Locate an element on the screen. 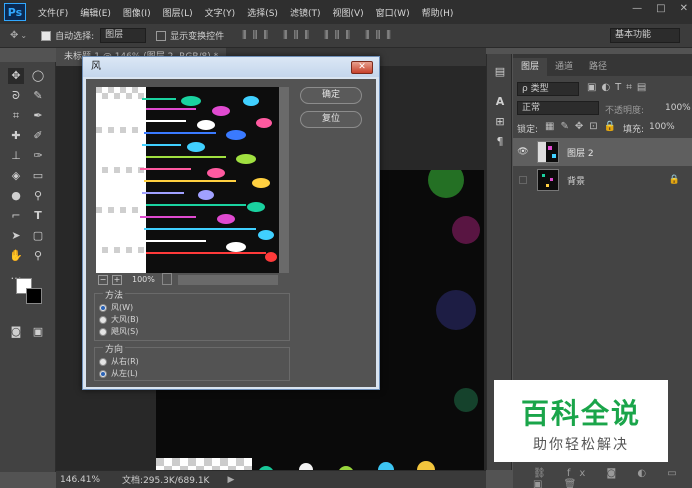 The width and height of the screenshot is (692, 488). radio-blast is located at coordinates (103, 319).